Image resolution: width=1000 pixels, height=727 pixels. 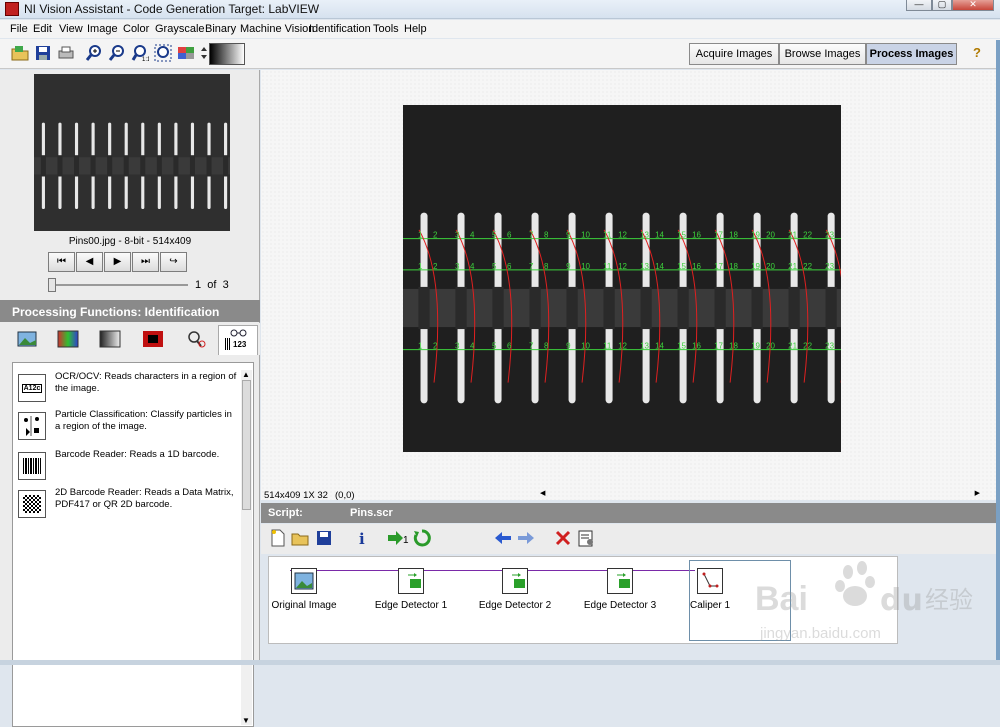 I want to click on script-filename: Pins.scr, so click(x=371, y=513).